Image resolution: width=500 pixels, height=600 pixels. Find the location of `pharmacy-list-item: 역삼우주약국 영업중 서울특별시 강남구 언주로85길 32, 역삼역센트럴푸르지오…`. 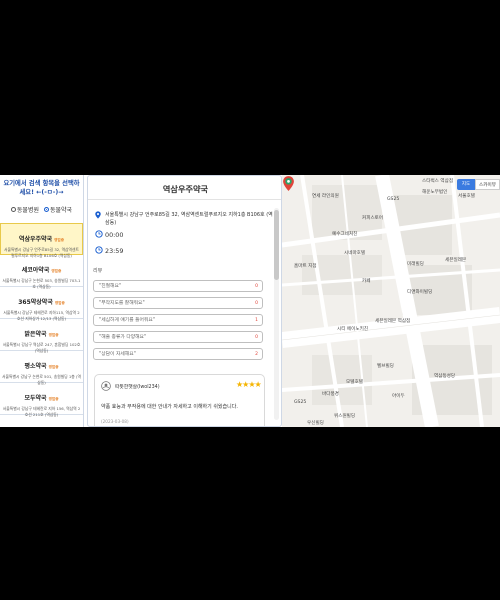

pharmacy-list-item: 역삼우주약국 영업중 서울특별시 강남구 언주로85길 32, 역삼역센트럴푸르지오… is located at coordinates (41, 240).